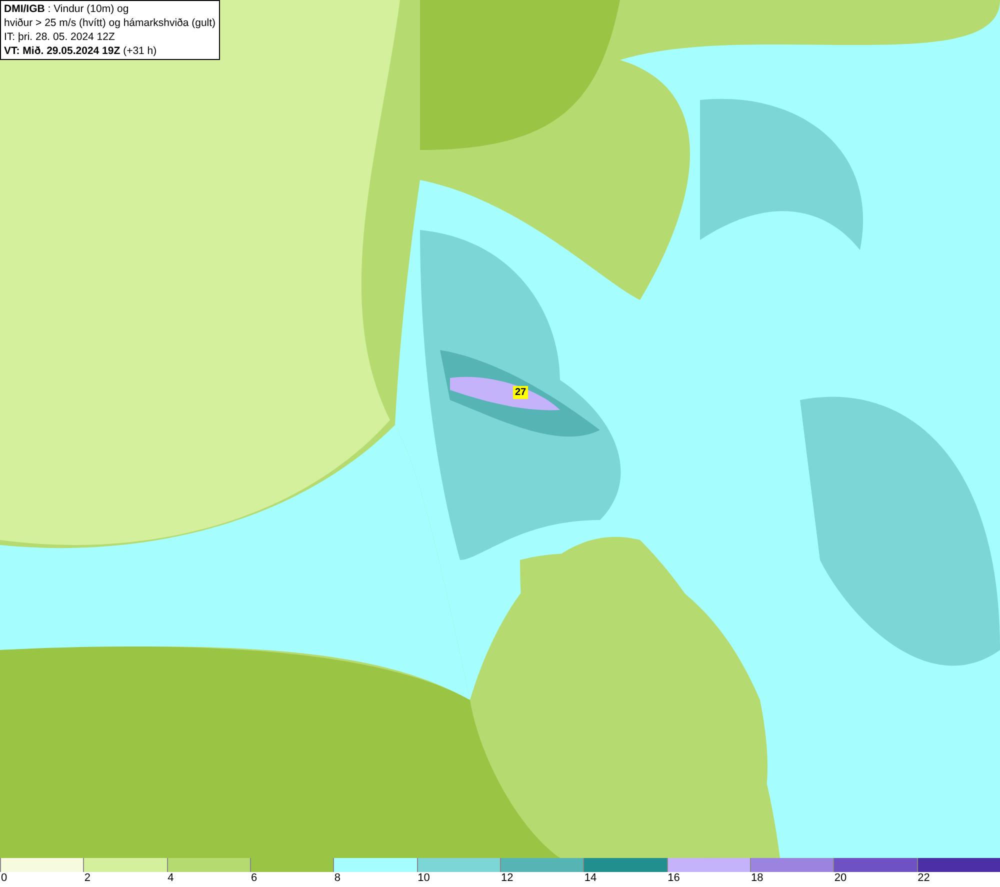 This screenshot has height=887, width=1000. Describe the element at coordinates (423, 878) in the screenshot. I see `legend-tick-label: 10` at that location.